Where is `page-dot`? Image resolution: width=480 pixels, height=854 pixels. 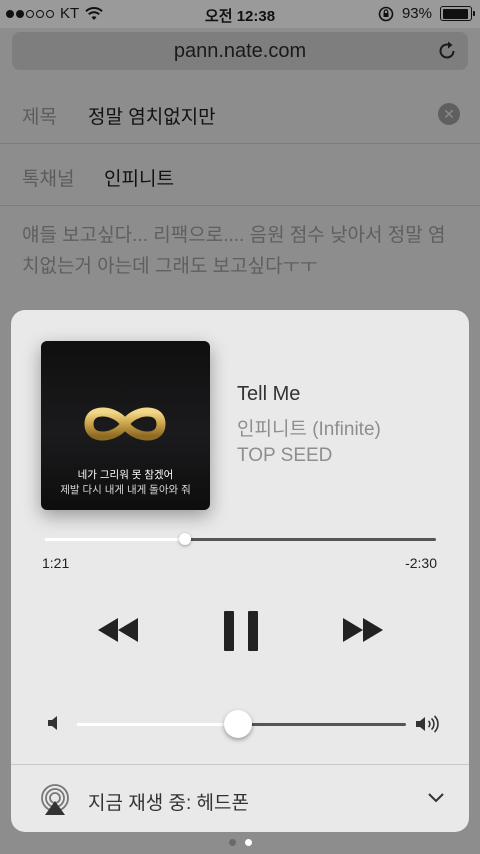
page-dot is located at coordinates (232, 842).